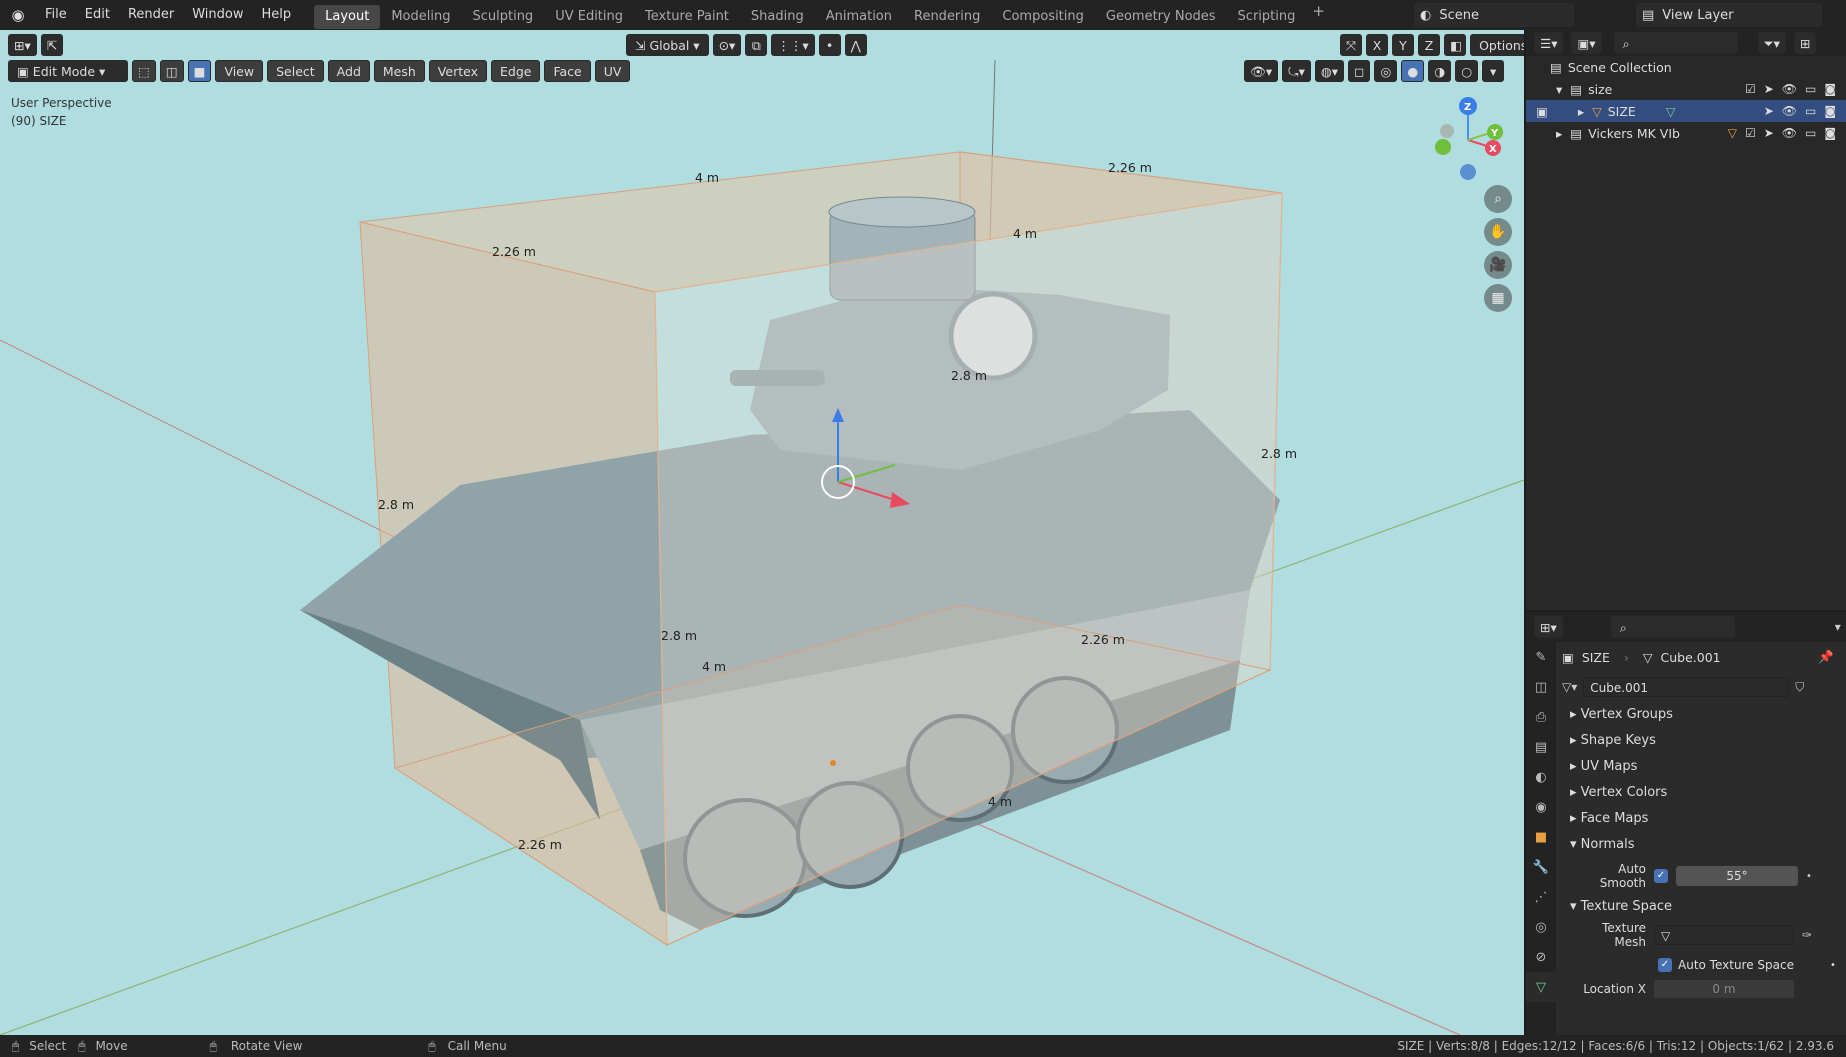  Describe the element at coordinates (1541, 927) in the screenshot. I see `physics-tab-icon: ◎` at that location.